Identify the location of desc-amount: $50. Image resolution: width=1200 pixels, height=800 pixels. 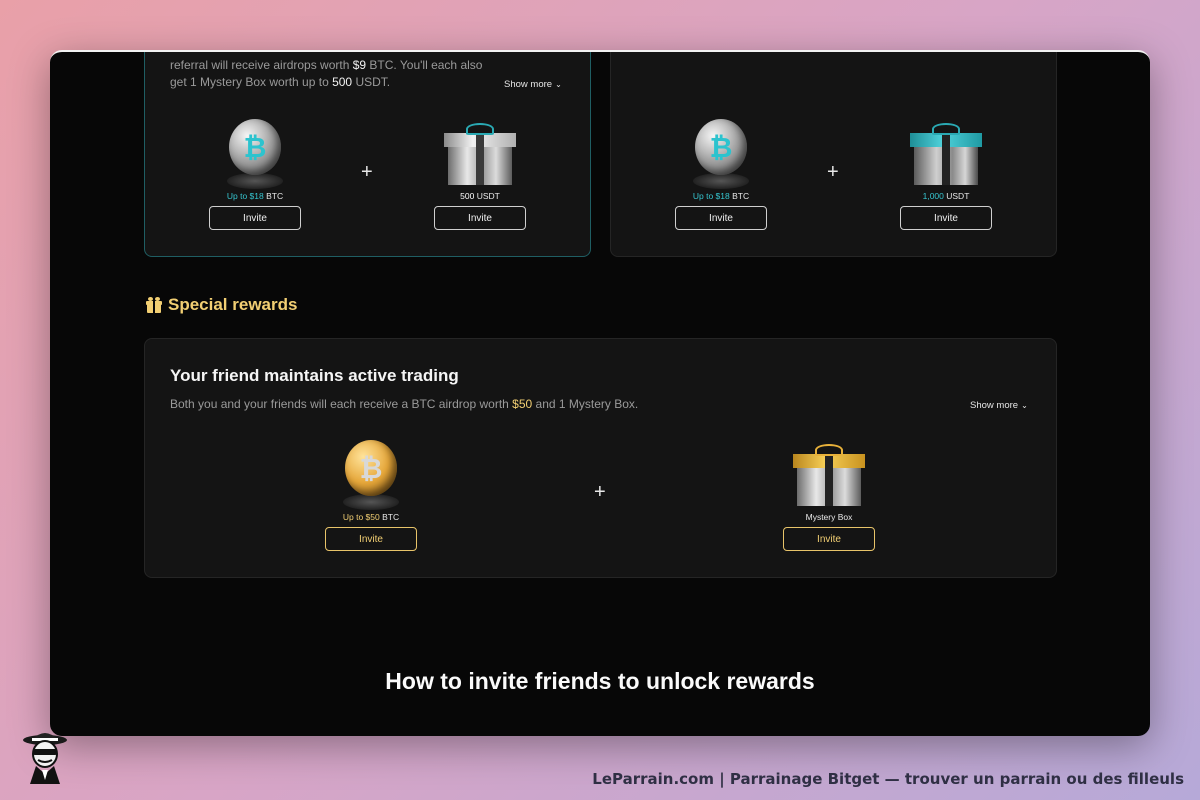
(522, 404).